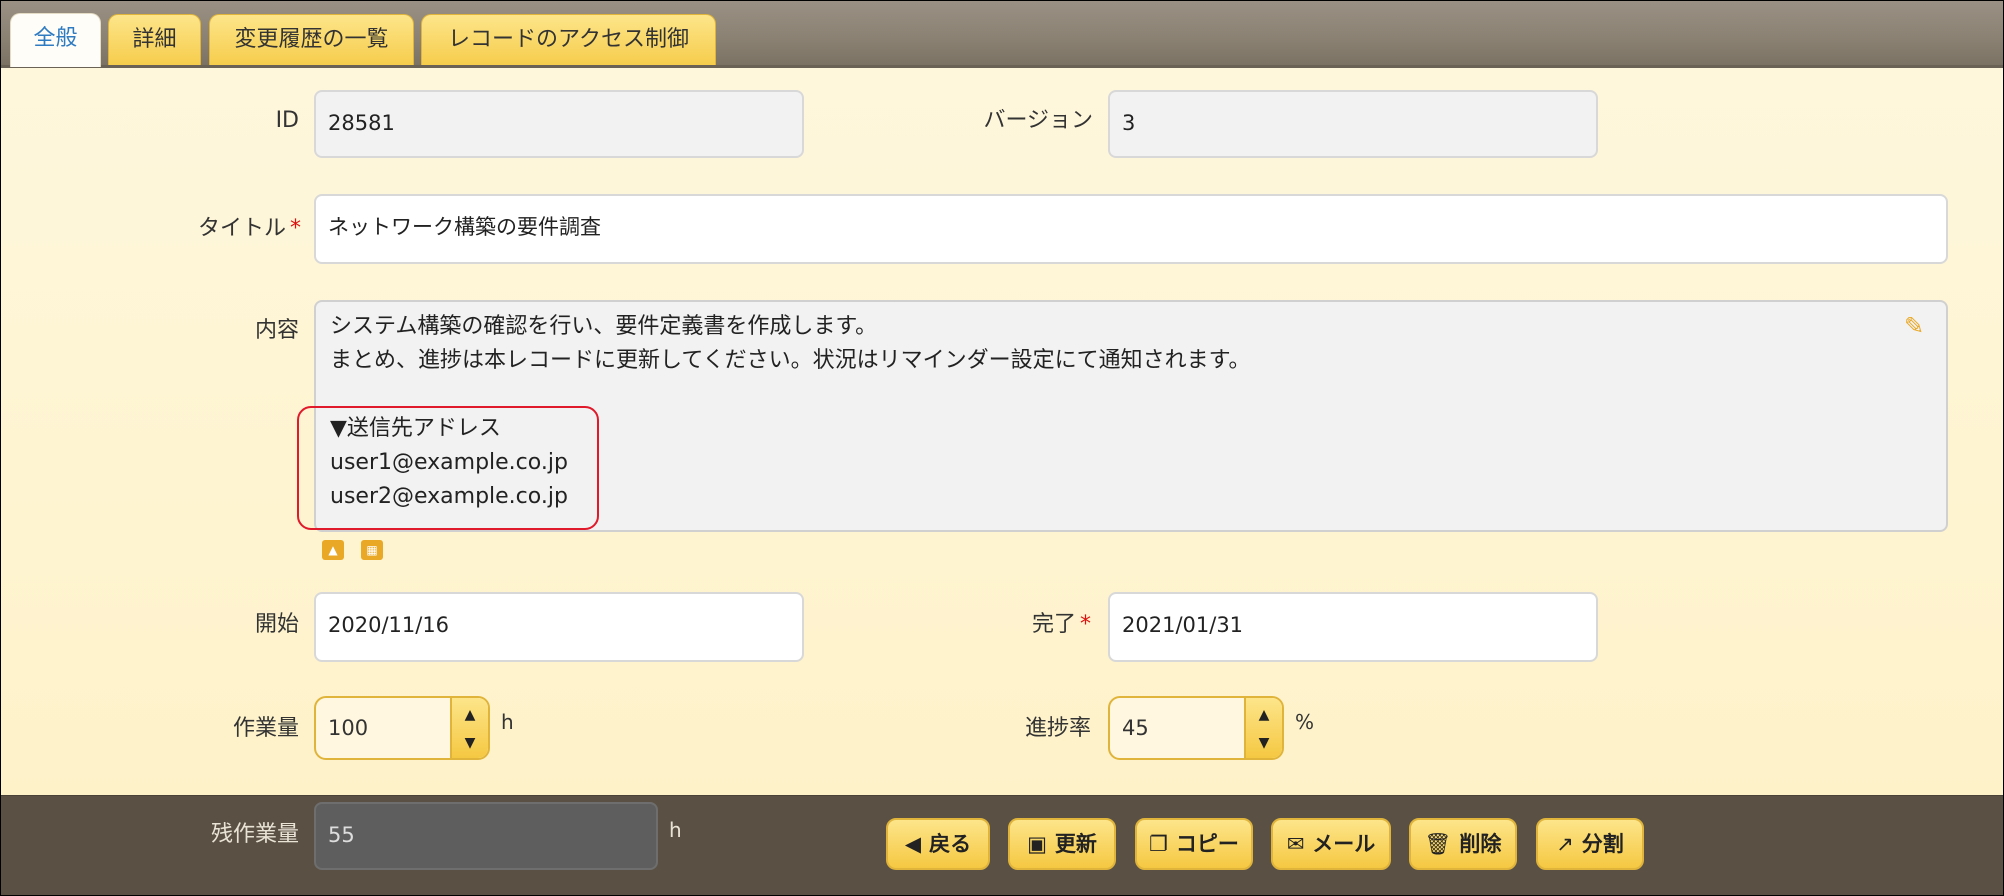 Image resolution: width=2004 pixels, height=896 pixels. Describe the element at coordinates (1353, 627) in the screenshot. I see `end-date-input: 2021/01/31` at that location.